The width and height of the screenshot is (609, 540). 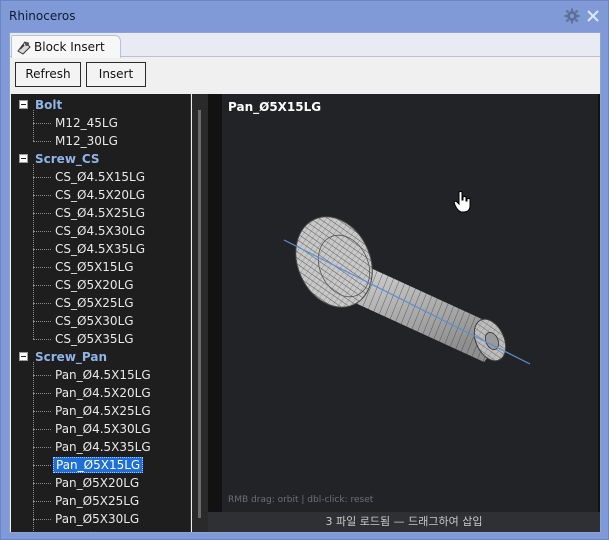 I want to click on tree-group: Bolt, so click(x=100, y=105).